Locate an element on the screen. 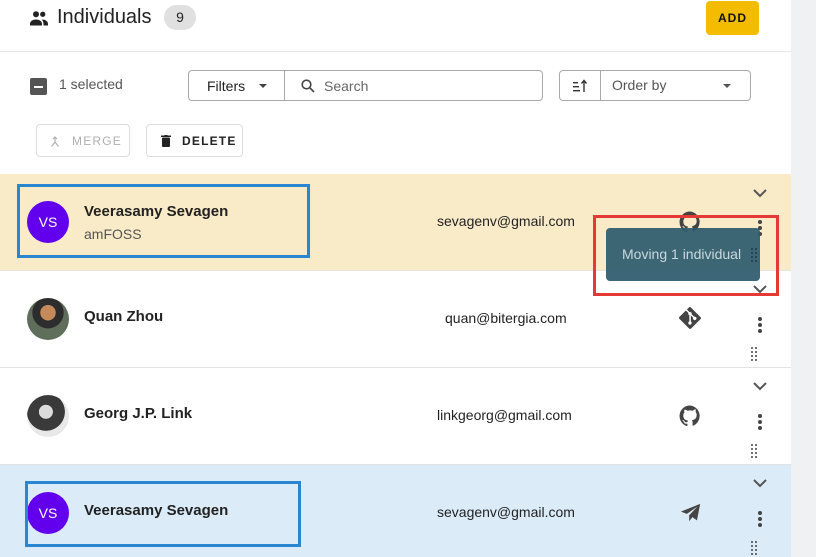 The image size is (816, 557). select-all-checkbox is located at coordinates (38, 86).